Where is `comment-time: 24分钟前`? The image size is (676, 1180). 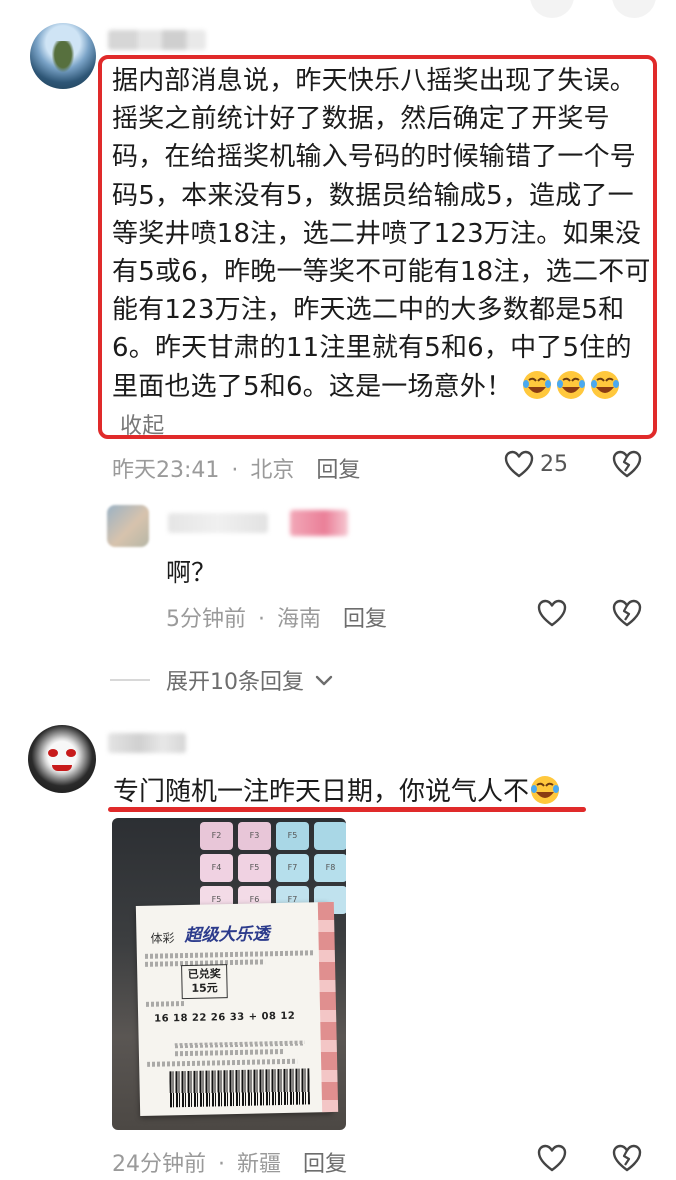
comment-time: 24分钟前 is located at coordinates (159, 1164).